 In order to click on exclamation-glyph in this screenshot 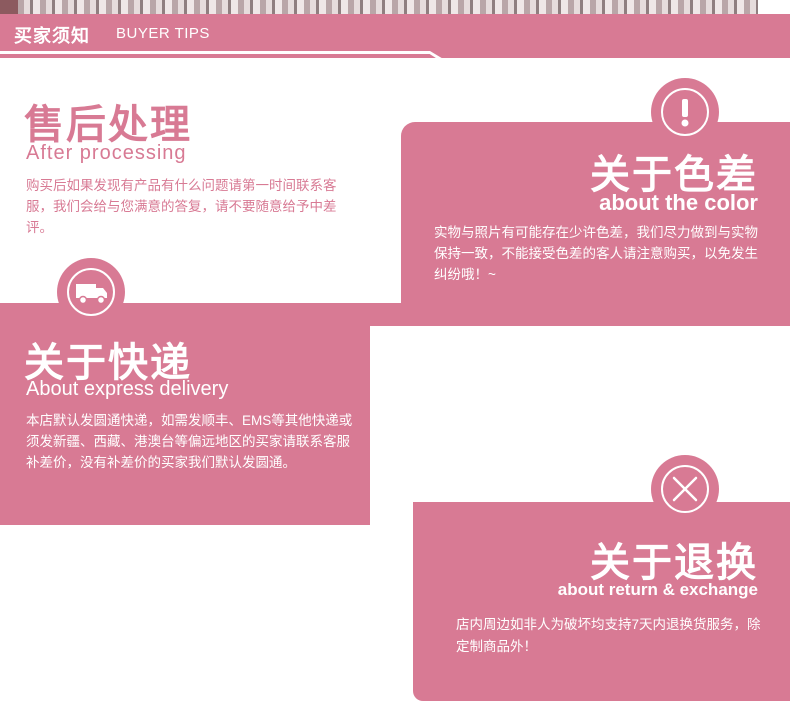, I will do `click(685, 113)`.